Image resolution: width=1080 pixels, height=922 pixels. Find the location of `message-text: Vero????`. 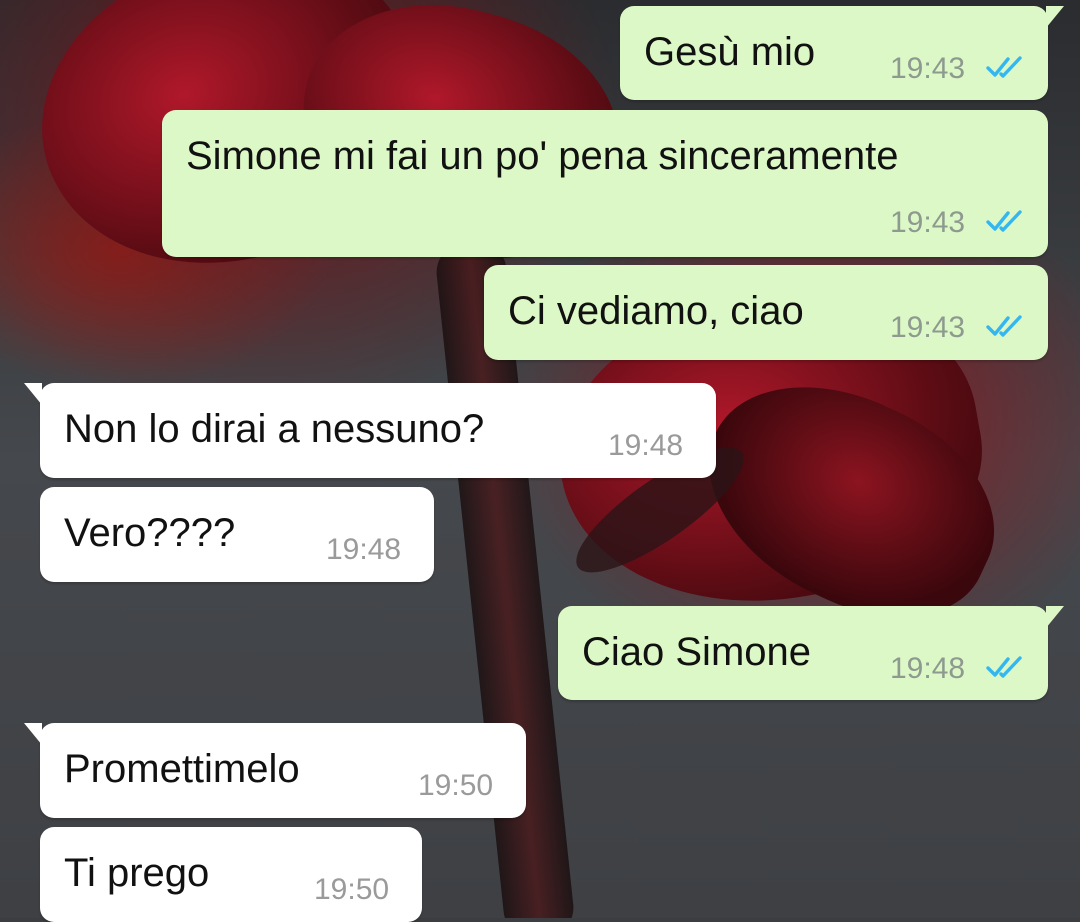

message-text: Vero???? is located at coordinates (150, 533).